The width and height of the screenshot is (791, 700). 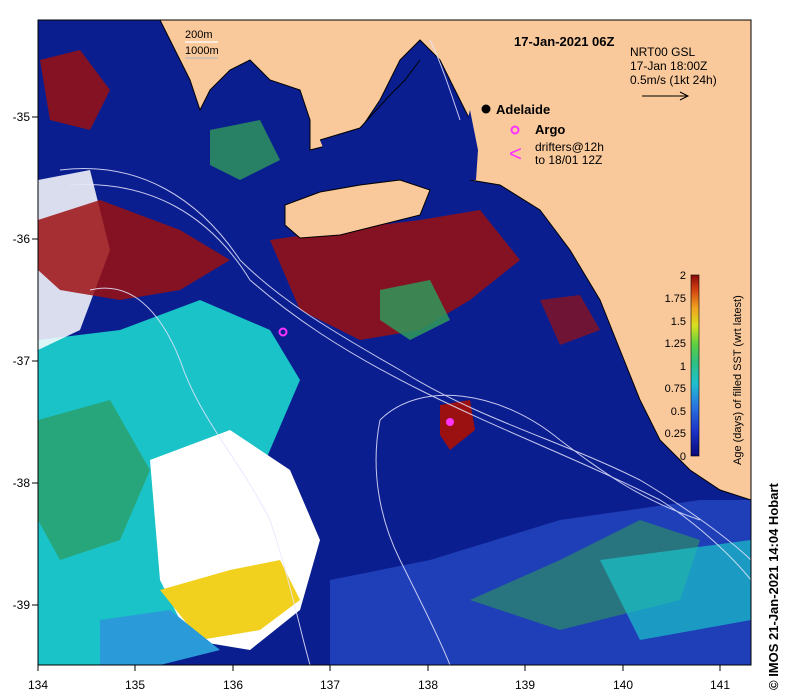 I want to click on colorbar-tick-label: 1.5, so click(x=678, y=322).